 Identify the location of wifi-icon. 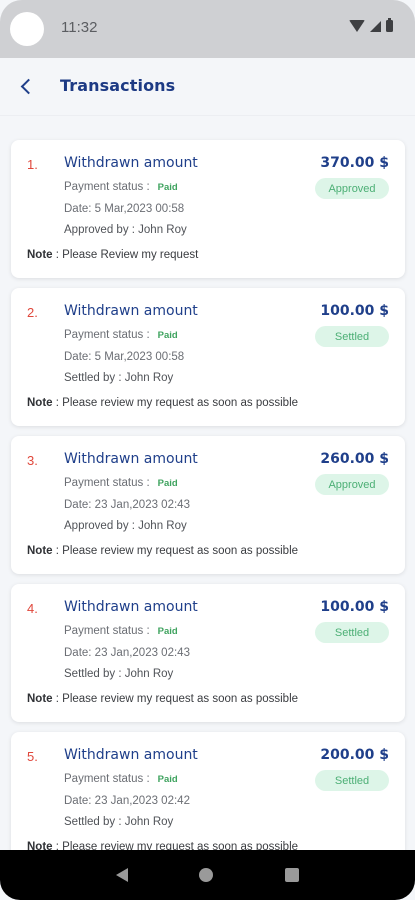
(357, 26).